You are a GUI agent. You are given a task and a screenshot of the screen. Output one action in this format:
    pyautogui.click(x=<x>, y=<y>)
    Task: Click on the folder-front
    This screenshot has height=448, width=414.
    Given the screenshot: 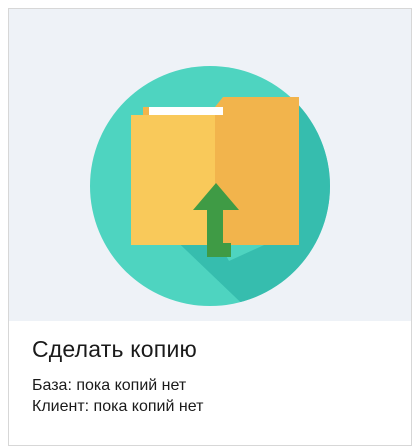 What is the action you would take?
    pyautogui.click(x=173, y=180)
    